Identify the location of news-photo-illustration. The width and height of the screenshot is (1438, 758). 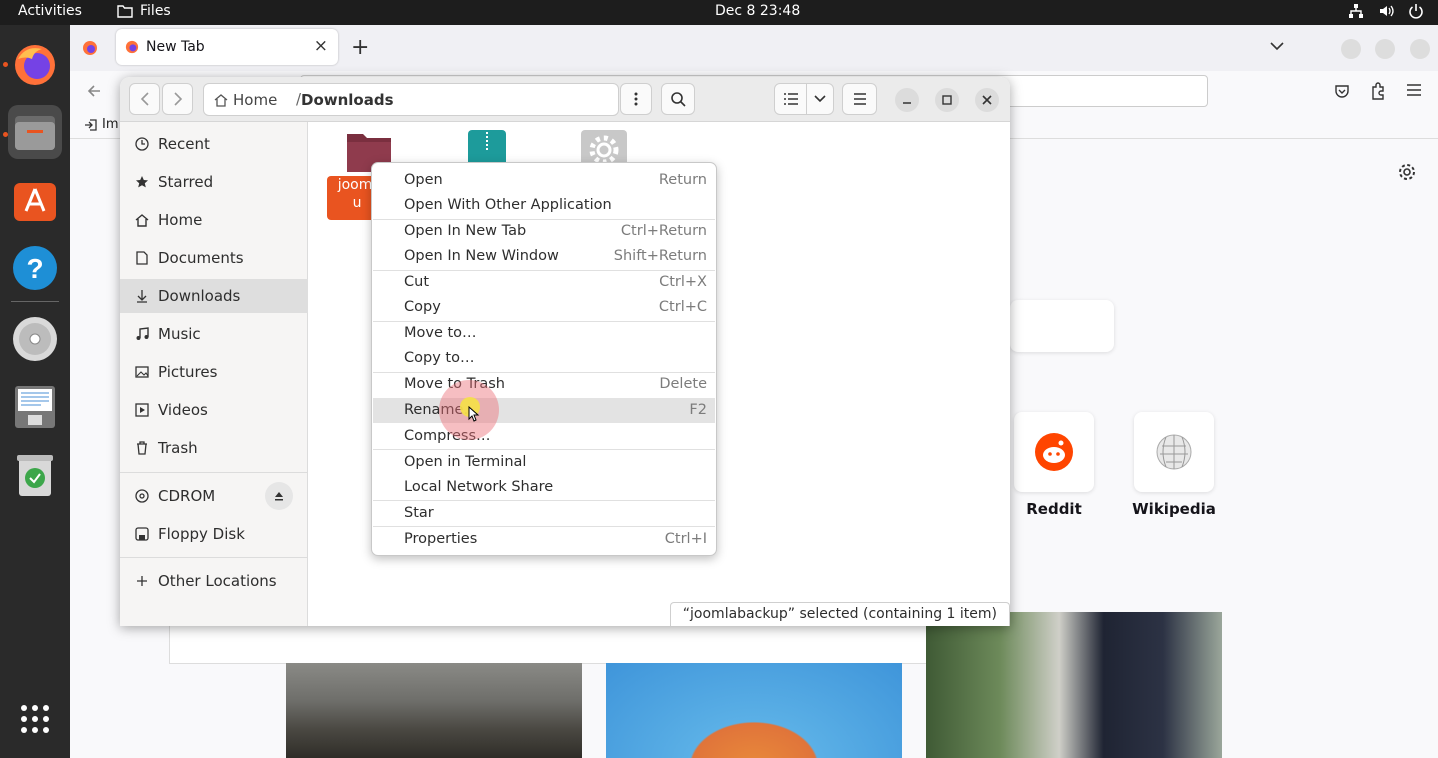
(754, 710).